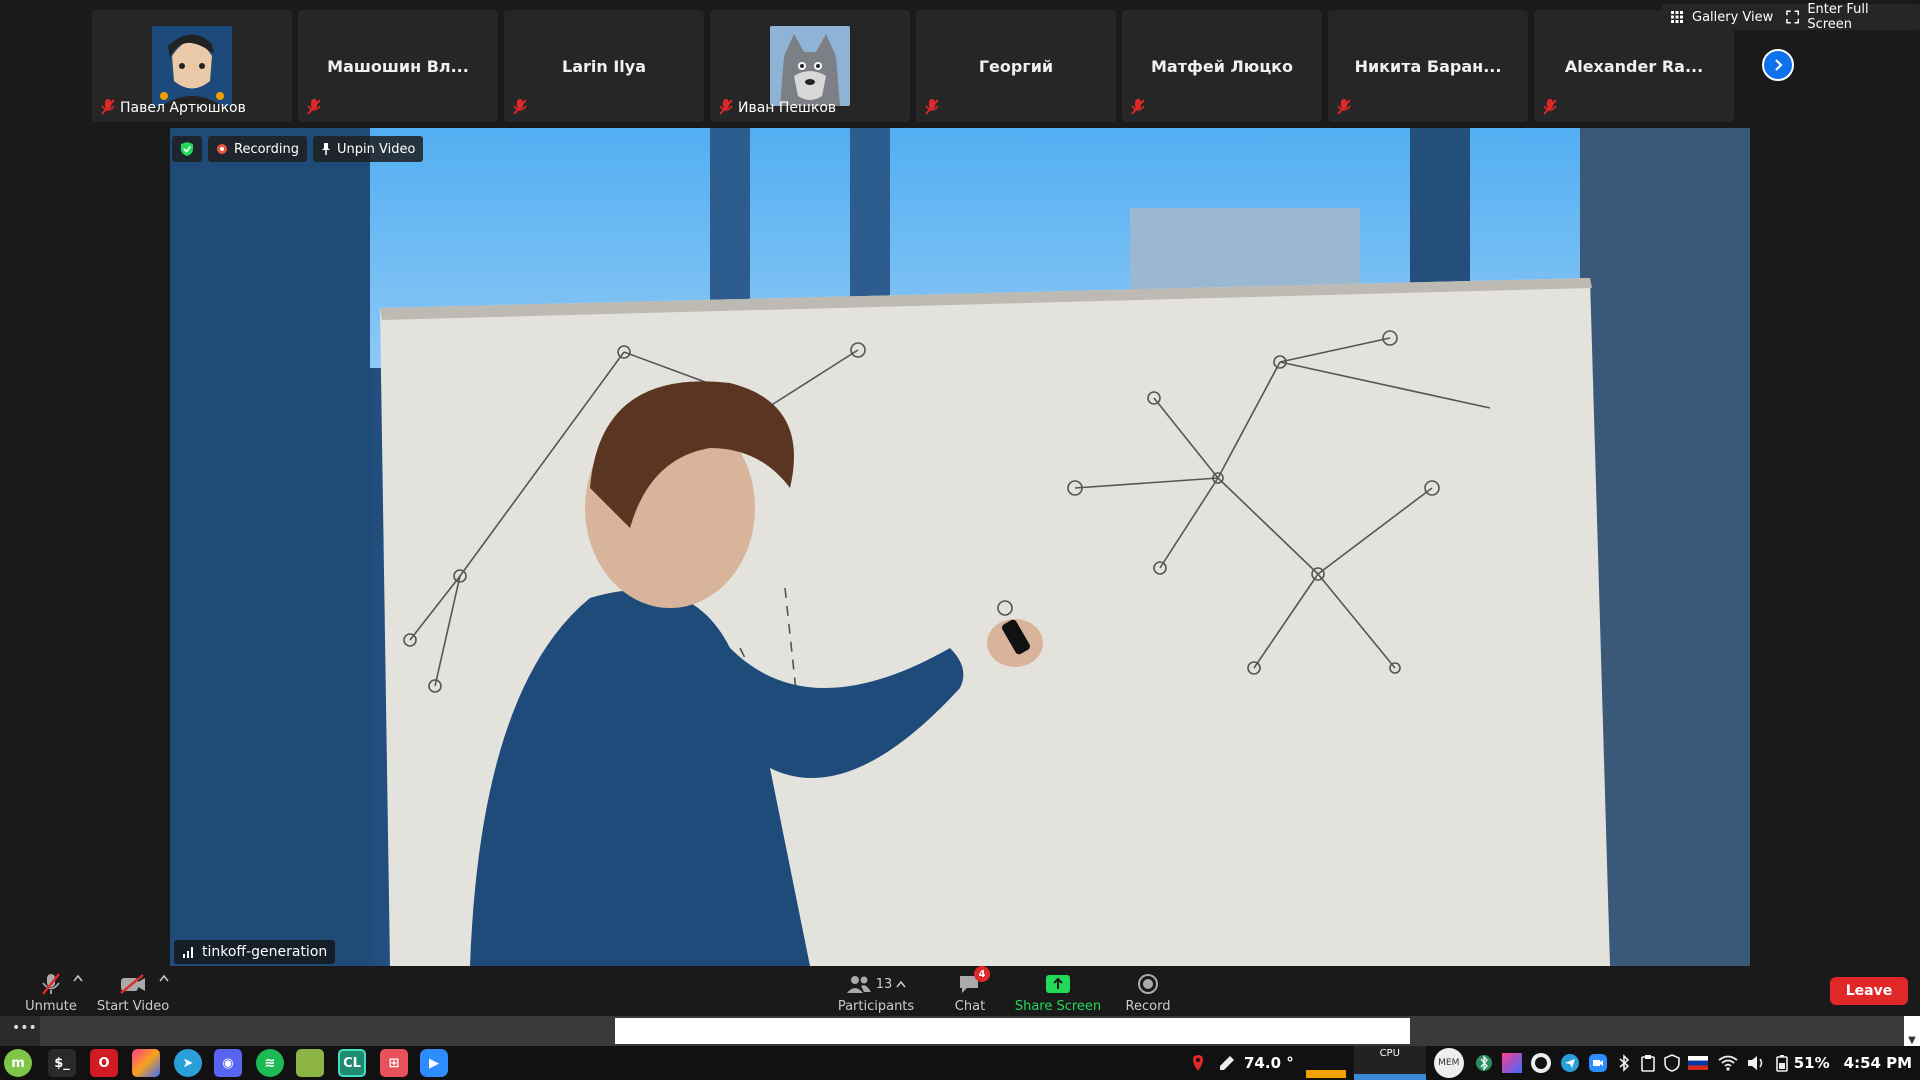  What do you see at coordinates (326, 149) in the screenshot?
I see `pin-icon` at bounding box center [326, 149].